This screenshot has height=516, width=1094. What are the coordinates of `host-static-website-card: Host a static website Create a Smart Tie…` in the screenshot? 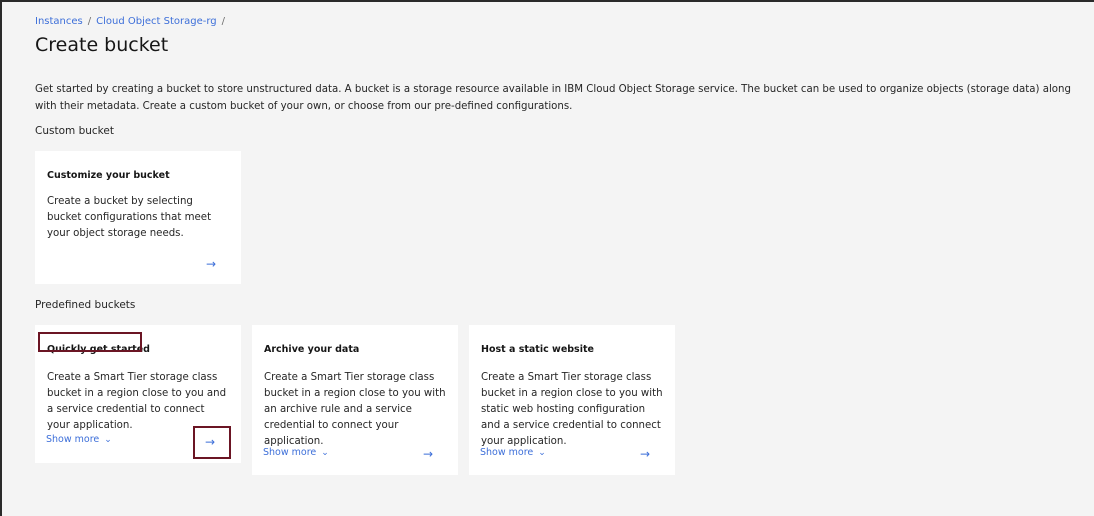 It's located at (572, 400).